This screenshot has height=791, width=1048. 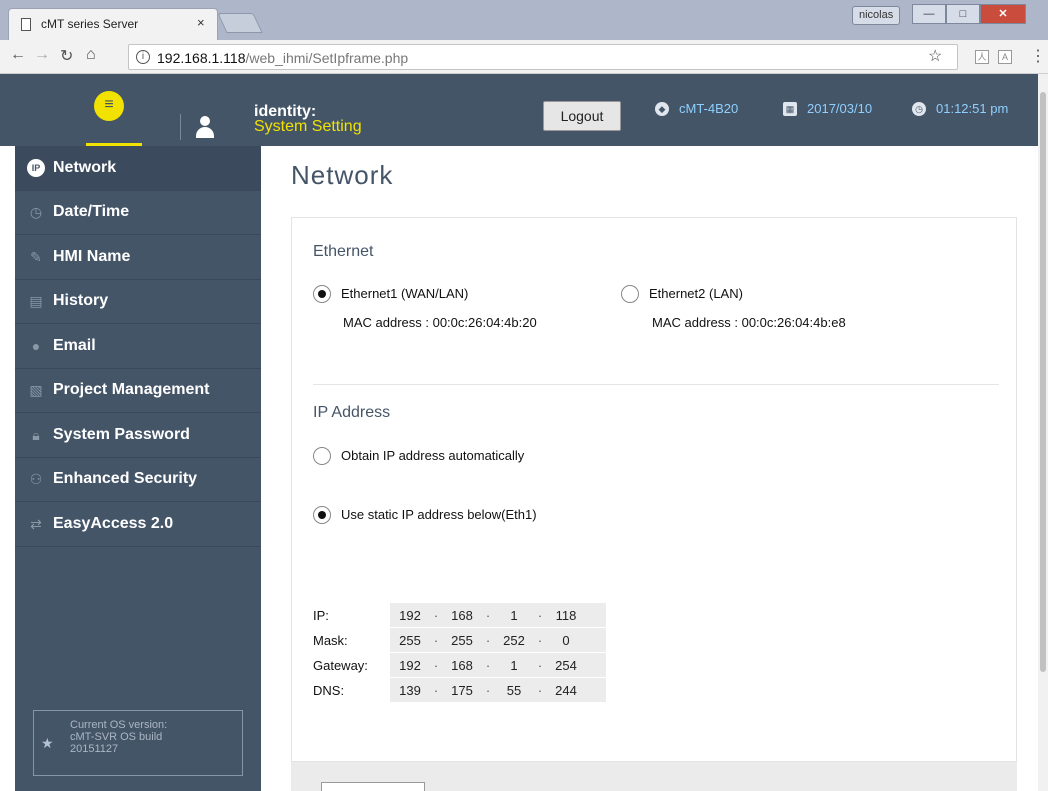 What do you see at coordinates (91, 212) in the screenshot?
I see `sidebar-item-label: Date/Time` at bounding box center [91, 212].